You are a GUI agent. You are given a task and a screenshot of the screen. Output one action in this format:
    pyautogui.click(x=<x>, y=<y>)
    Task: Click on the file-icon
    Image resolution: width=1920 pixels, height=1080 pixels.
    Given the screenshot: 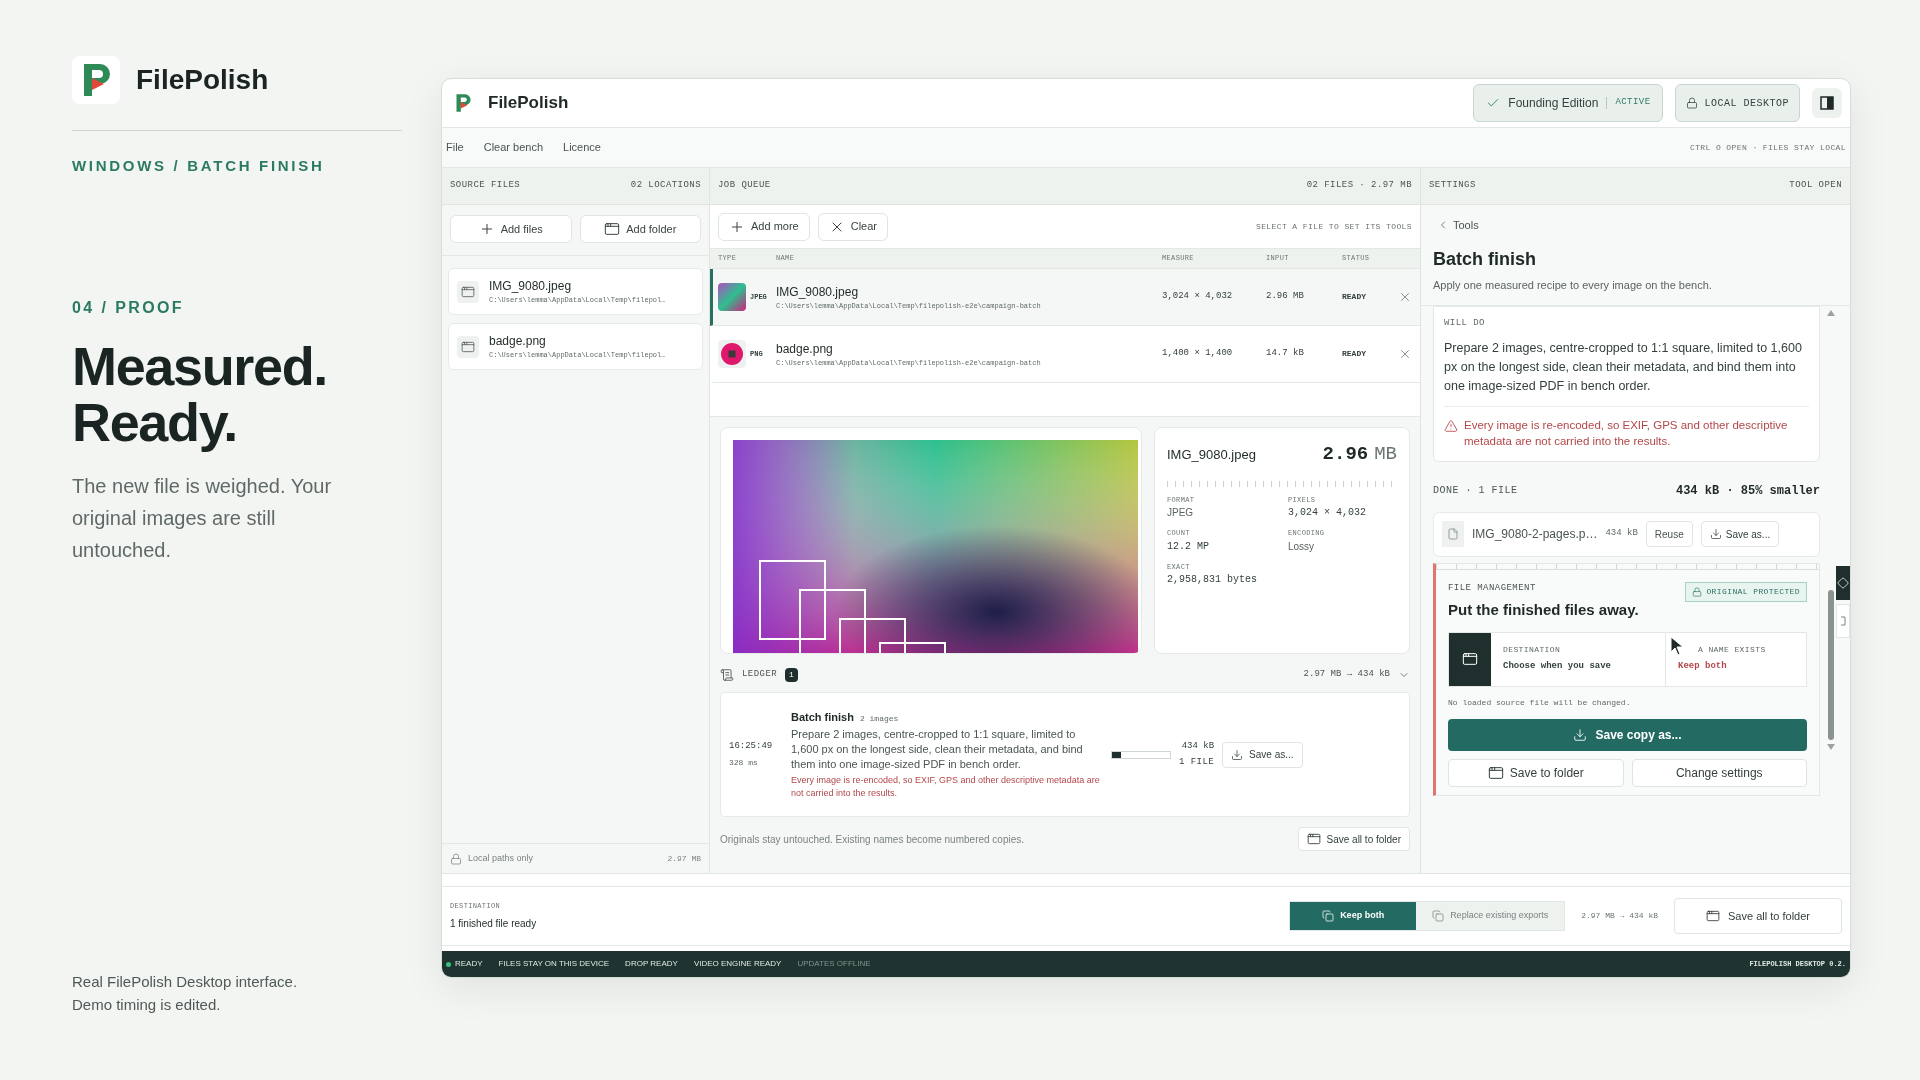 What is the action you would take?
    pyautogui.click(x=1453, y=534)
    